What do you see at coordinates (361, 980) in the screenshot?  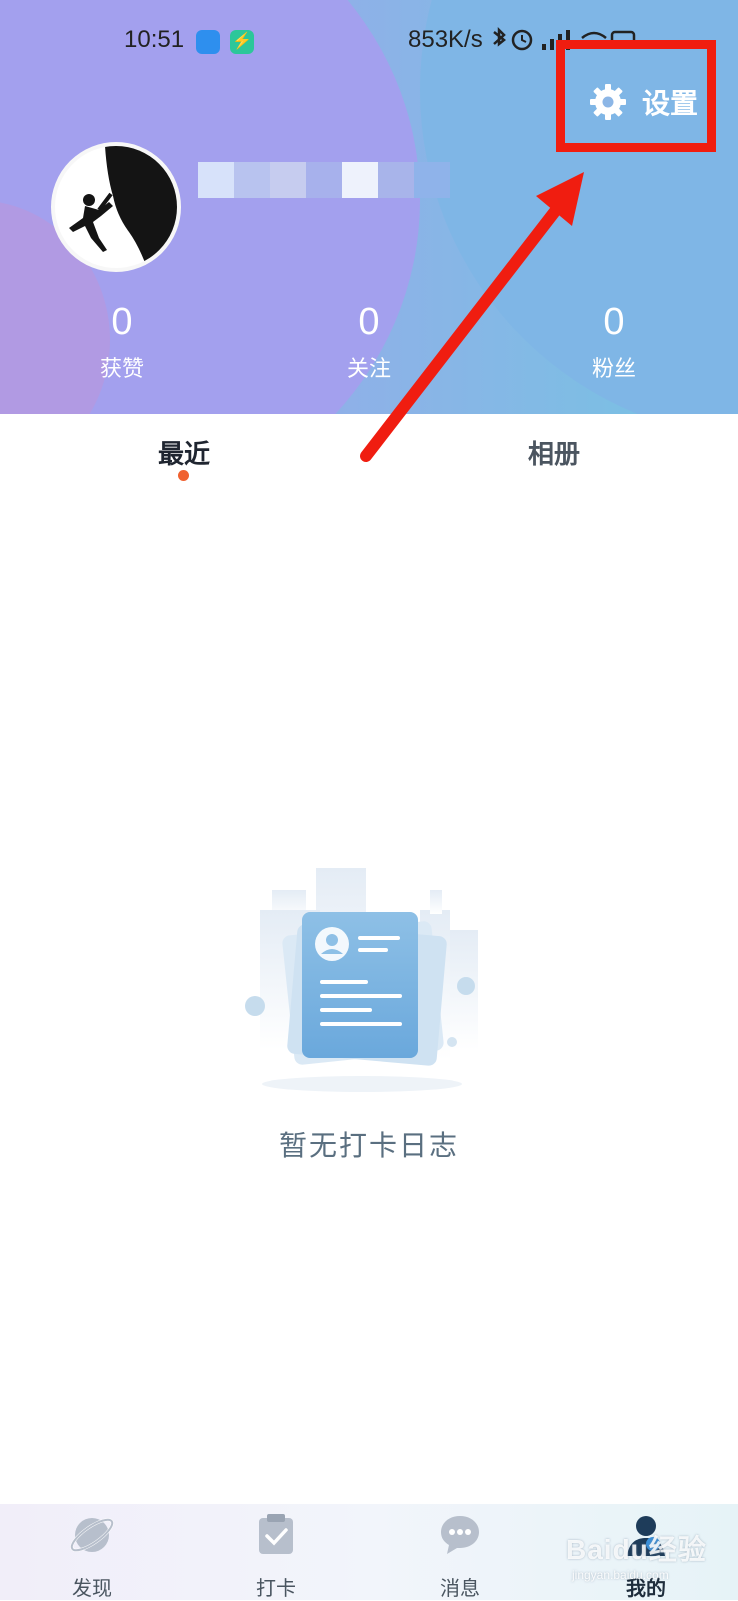 I see `empty-log-document-icon` at bounding box center [361, 980].